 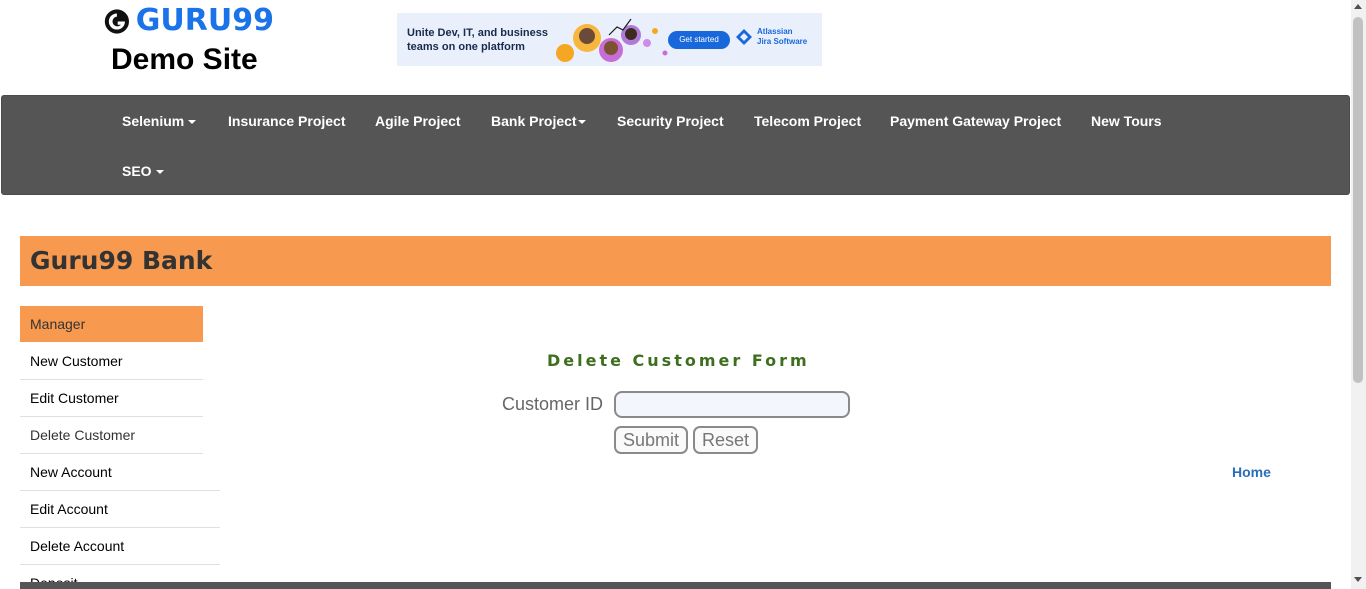 I want to click on customer-id-label: Customer ID, so click(x=553, y=404).